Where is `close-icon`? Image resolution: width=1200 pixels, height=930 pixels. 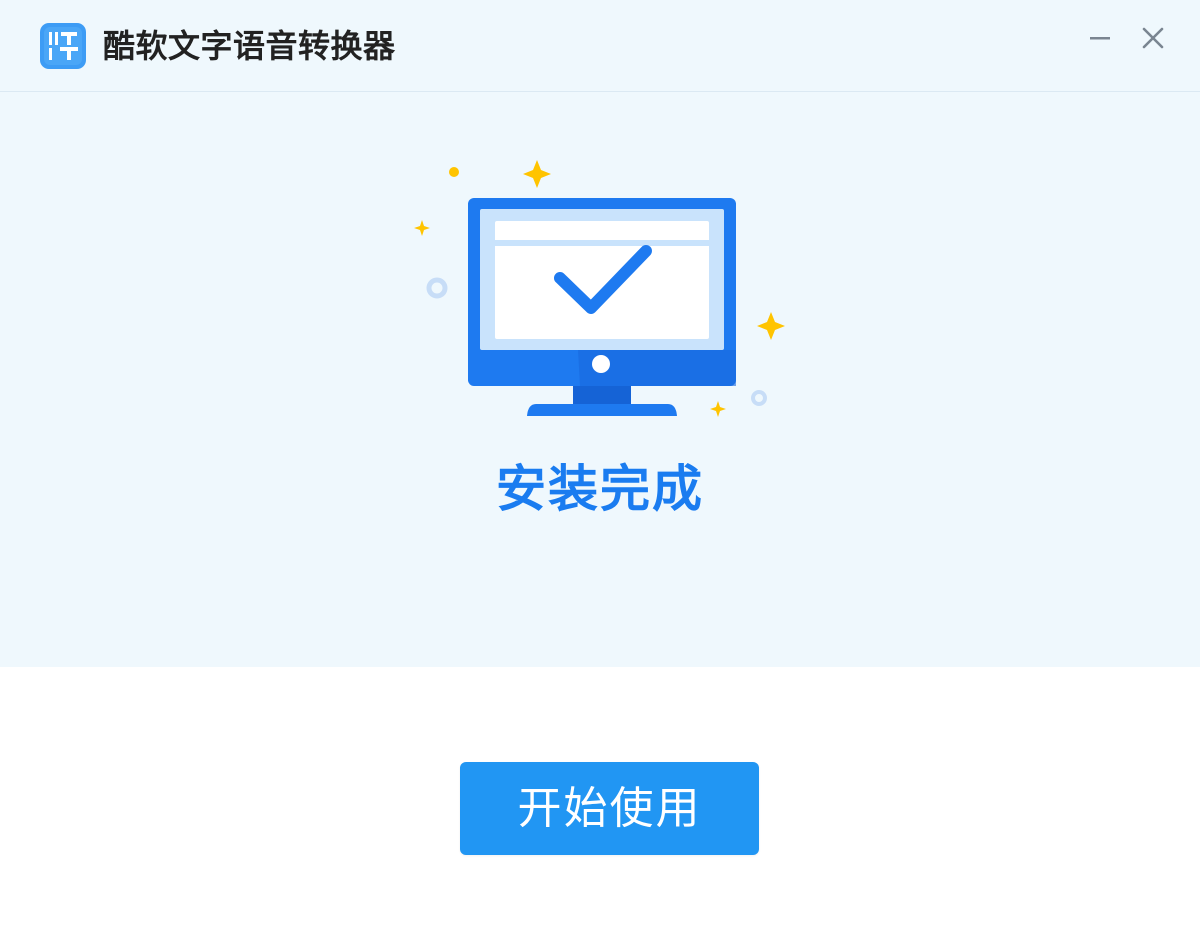
close-icon is located at coordinates (1153, 38).